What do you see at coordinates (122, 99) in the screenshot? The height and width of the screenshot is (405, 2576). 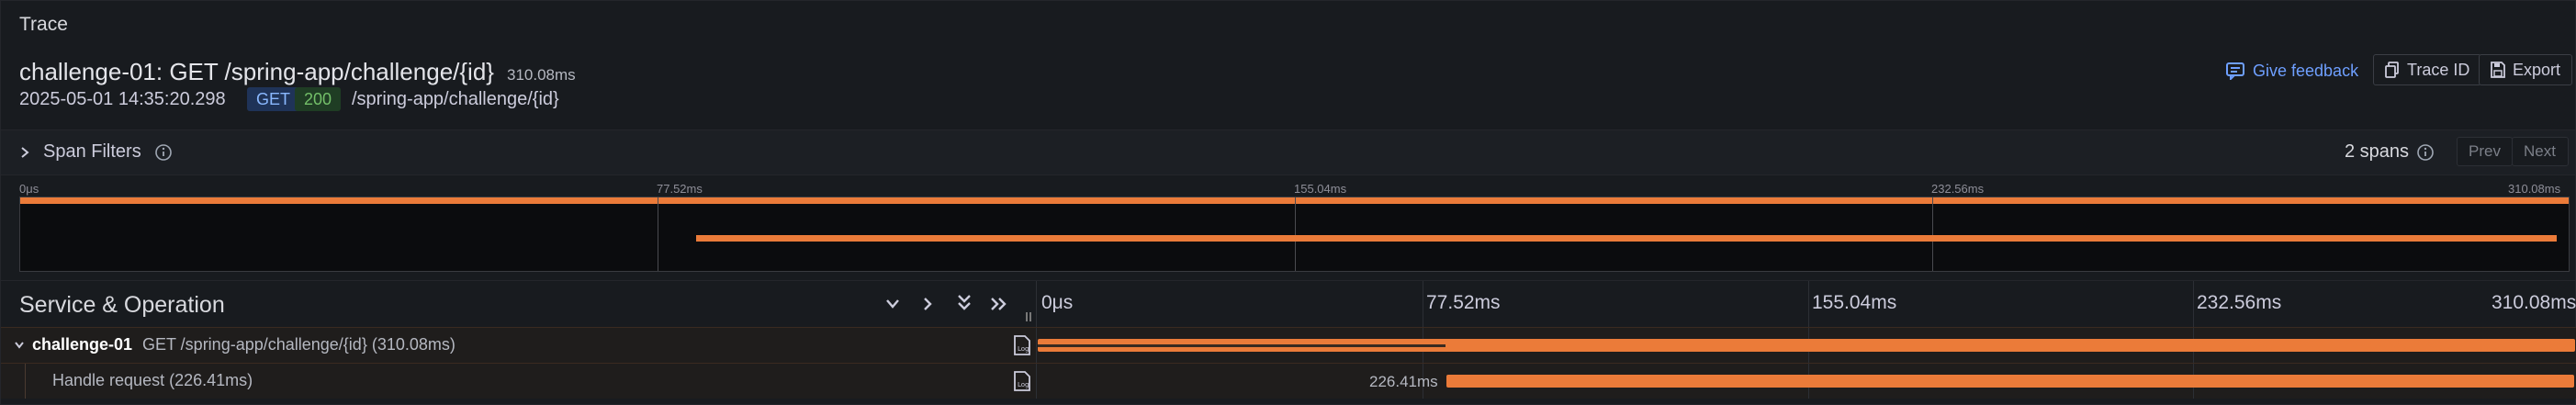 I see `trace-timestamp: 2025-05-01 14:35:20.298` at bounding box center [122, 99].